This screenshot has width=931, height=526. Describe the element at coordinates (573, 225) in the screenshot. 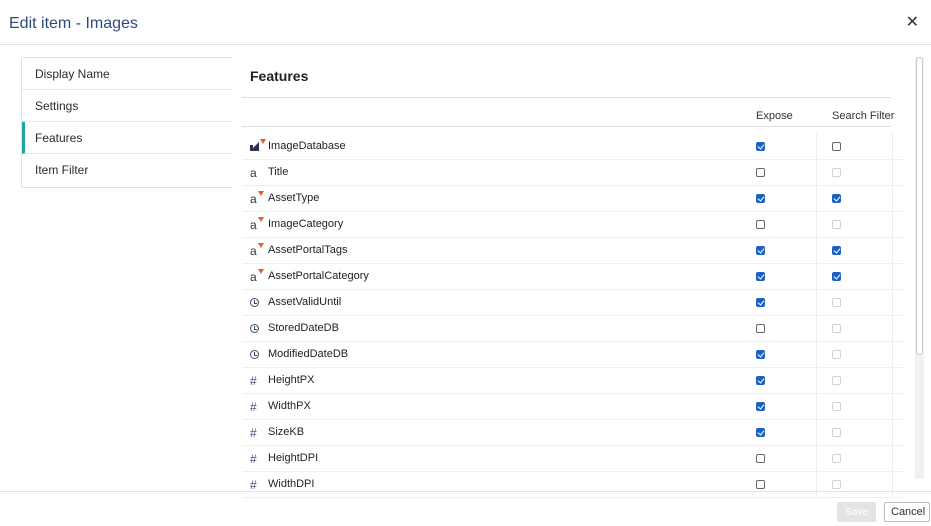

I see `table-row: a ImageCategory` at that location.